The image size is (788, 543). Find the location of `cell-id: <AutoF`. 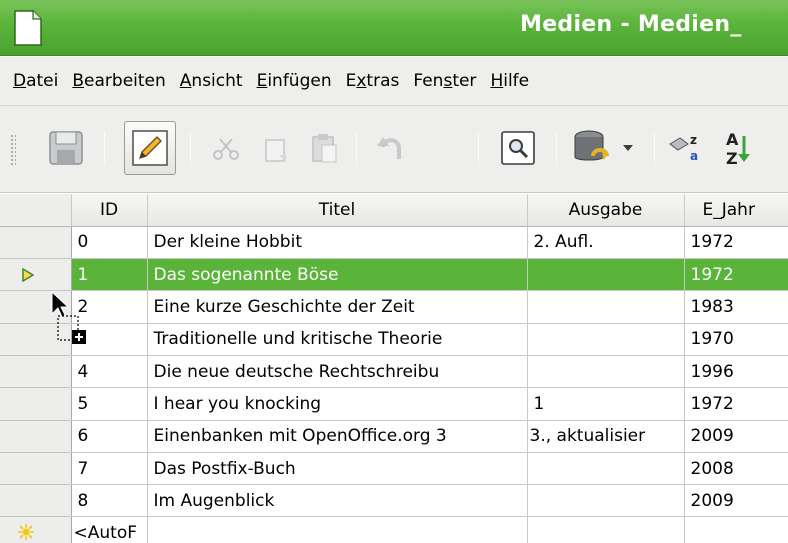

cell-id: <AutoF is located at coordinates (109, 529).